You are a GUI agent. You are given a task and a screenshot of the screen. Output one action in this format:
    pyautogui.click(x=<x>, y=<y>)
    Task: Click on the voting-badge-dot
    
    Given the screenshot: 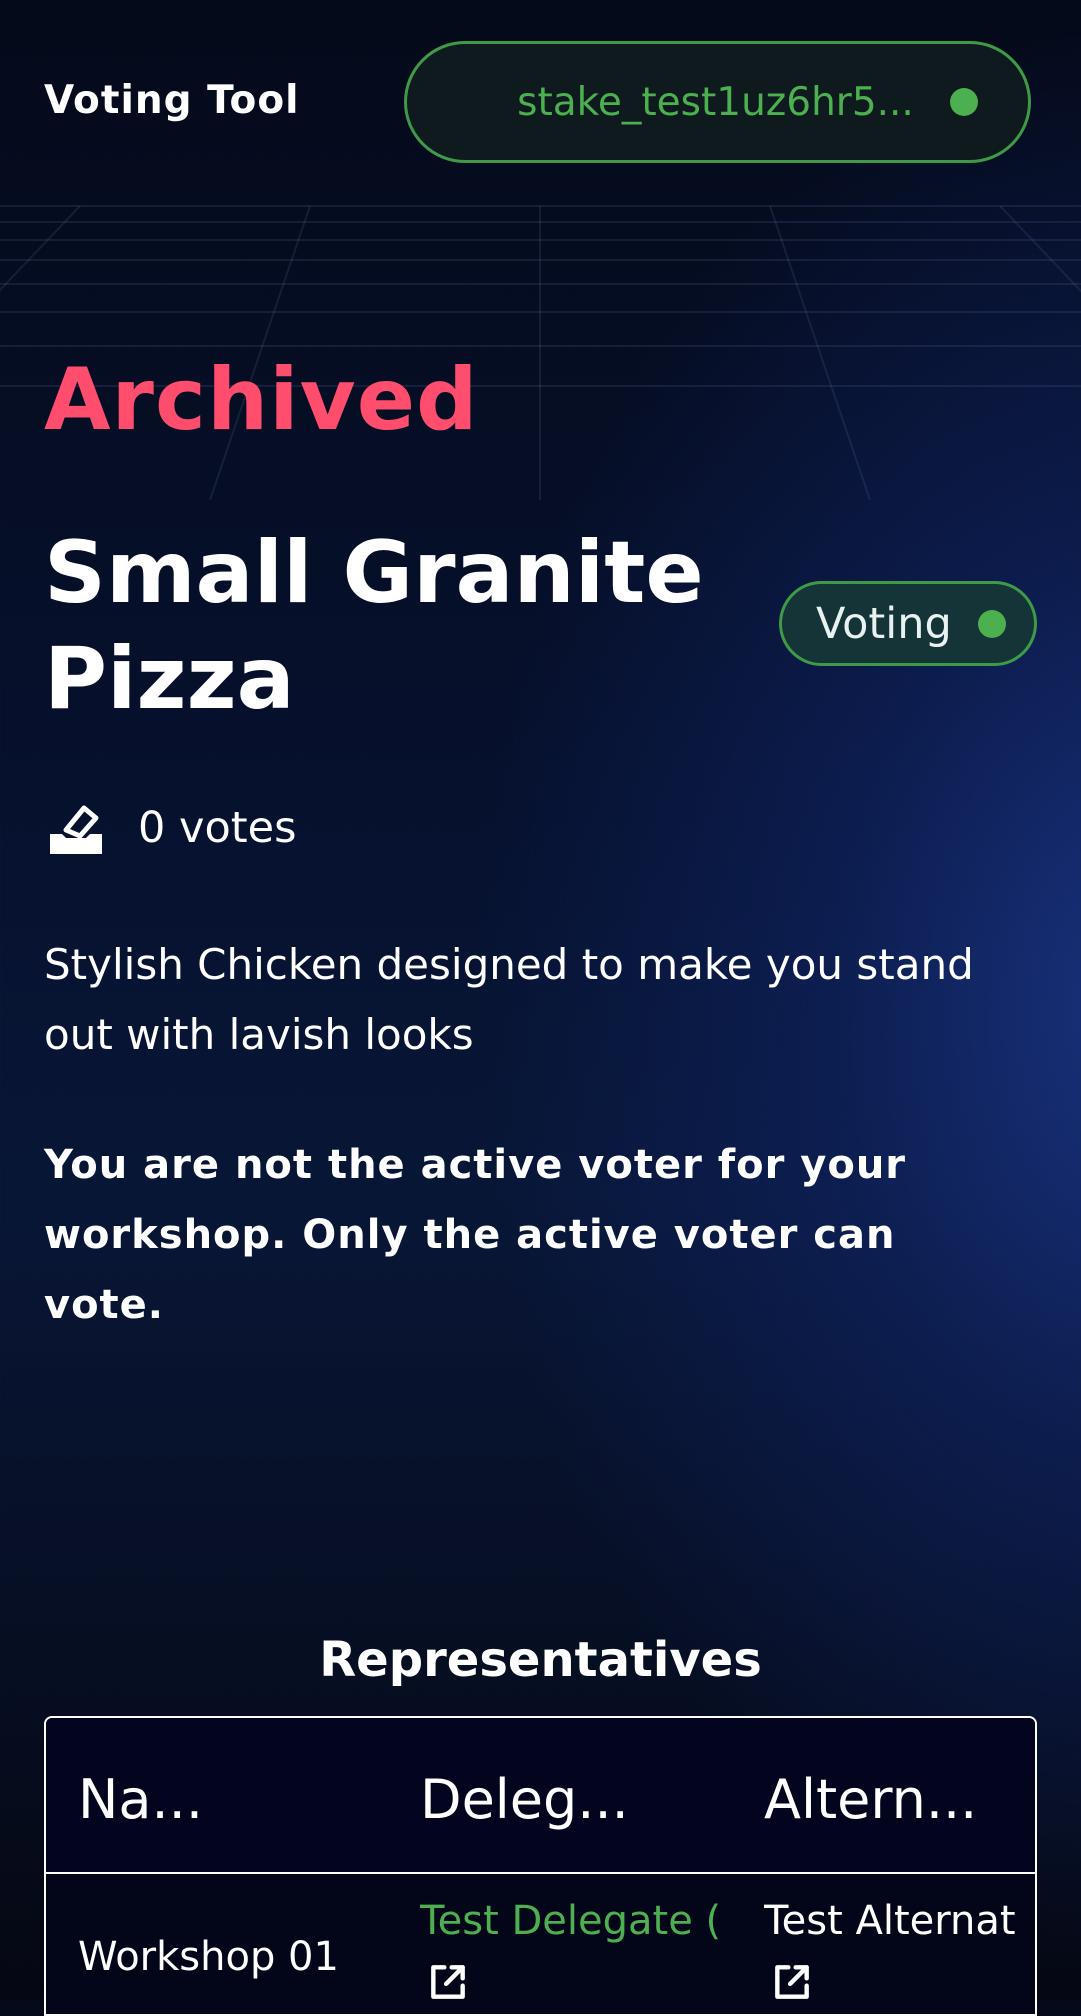 What is the action you would take?
    pyautogui.click(x=991, y=623)
    